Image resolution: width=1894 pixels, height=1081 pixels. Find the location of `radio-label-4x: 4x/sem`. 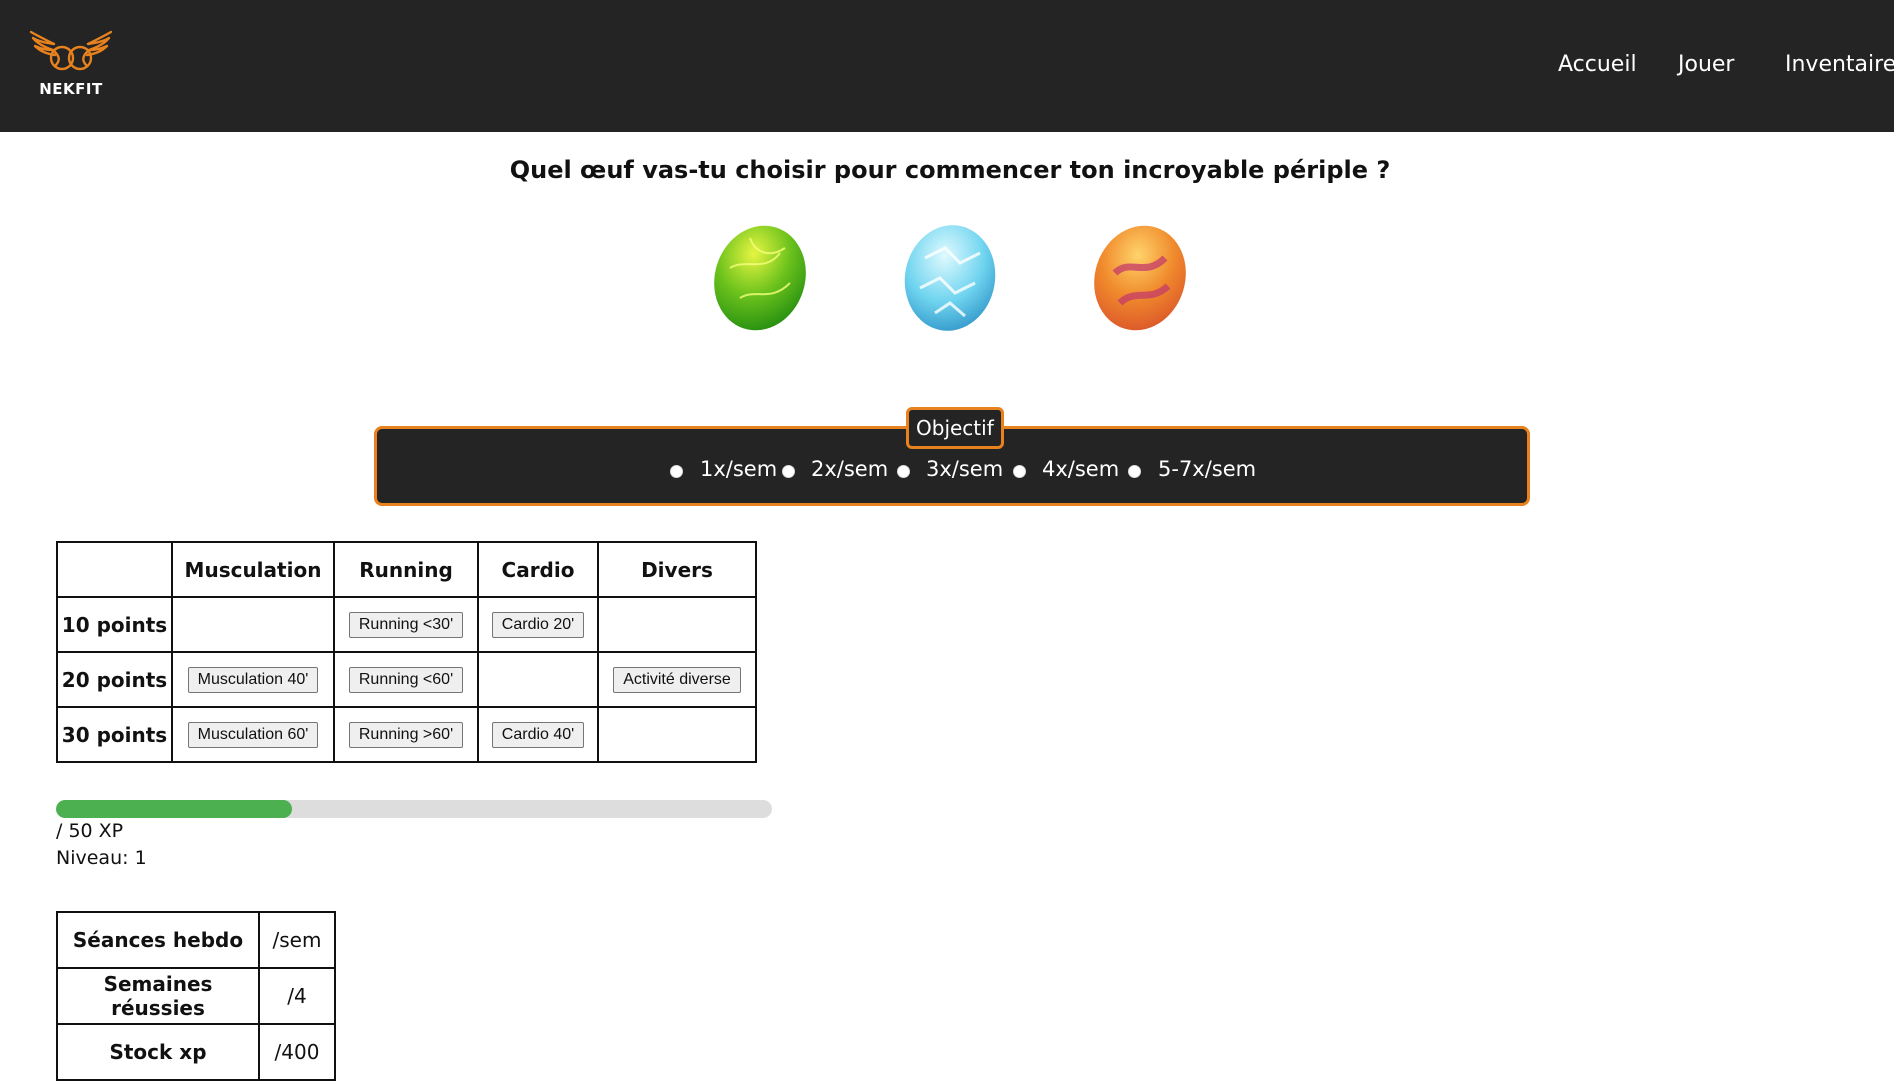

radio-label-4x: 4x/sem is located at coordinates (1081, 469).